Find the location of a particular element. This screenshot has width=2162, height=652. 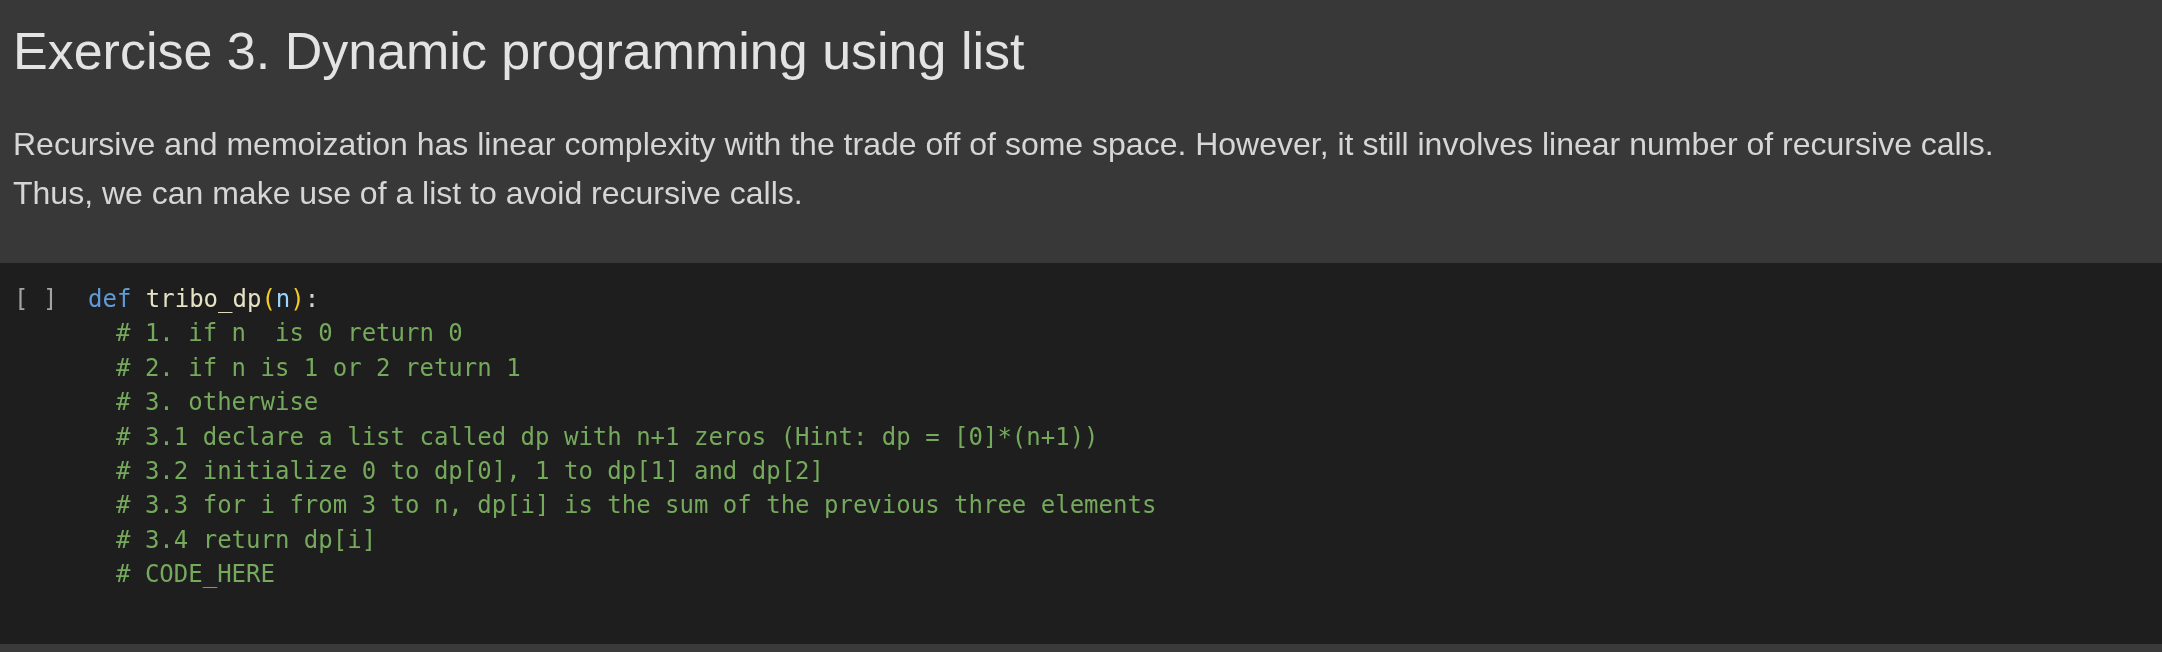

heading: Exercise 3. Dynamic programming using list is located at coordinates (519, 51).